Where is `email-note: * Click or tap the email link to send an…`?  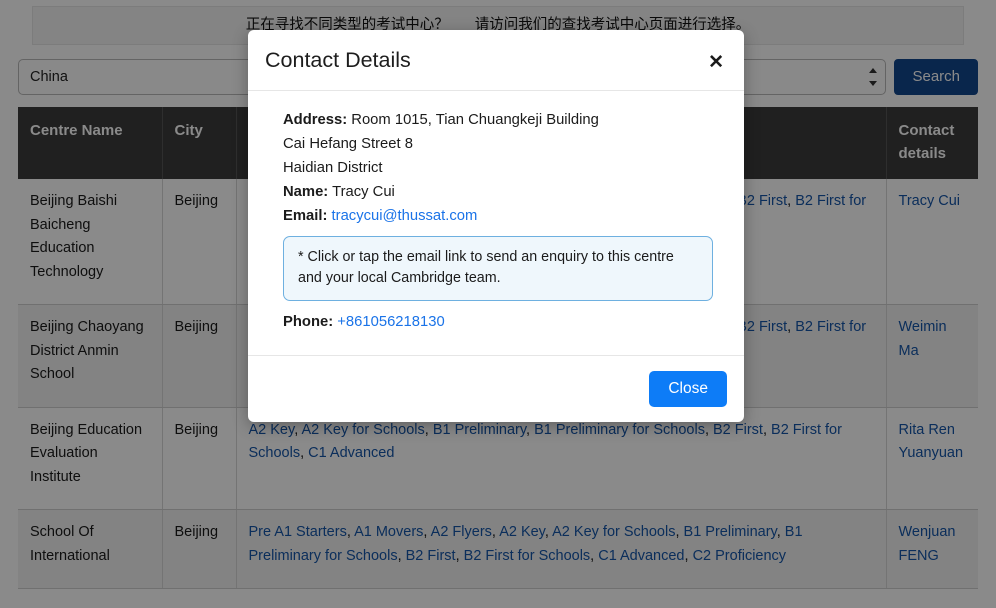 email-note: * Click or tap the email link to send an… is located at coordinates (498, 268).